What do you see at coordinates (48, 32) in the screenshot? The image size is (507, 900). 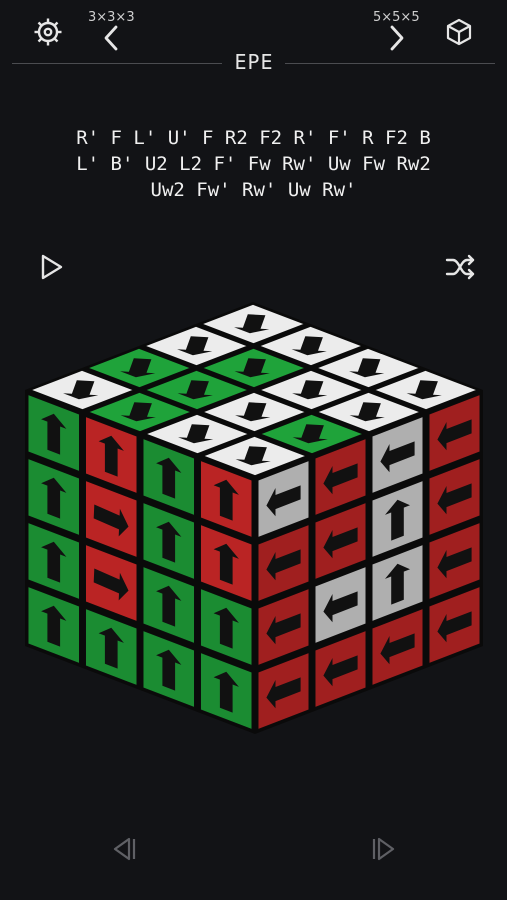 I see `gear-icon` at bounding box center [48, 32].